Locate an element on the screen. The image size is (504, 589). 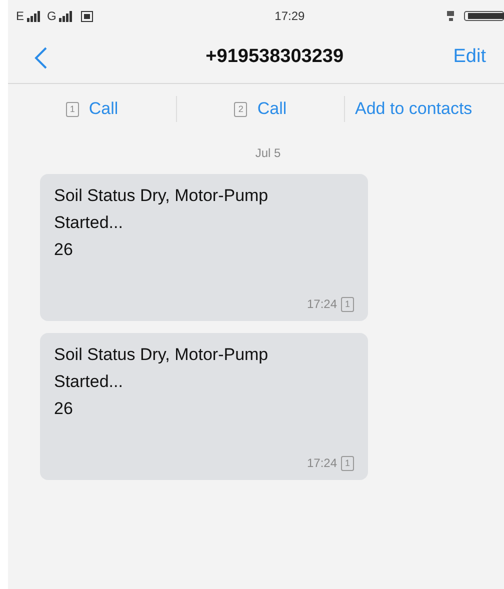
network-type: E is located at coordinates (20, 16).